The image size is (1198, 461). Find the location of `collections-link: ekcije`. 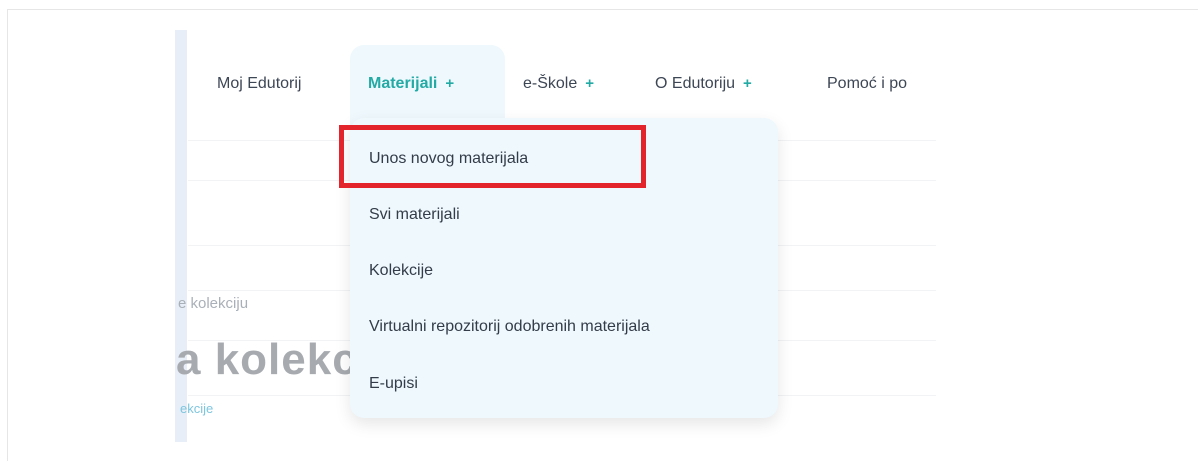

collections-link: ekcije is located at coordinates (196, 408).